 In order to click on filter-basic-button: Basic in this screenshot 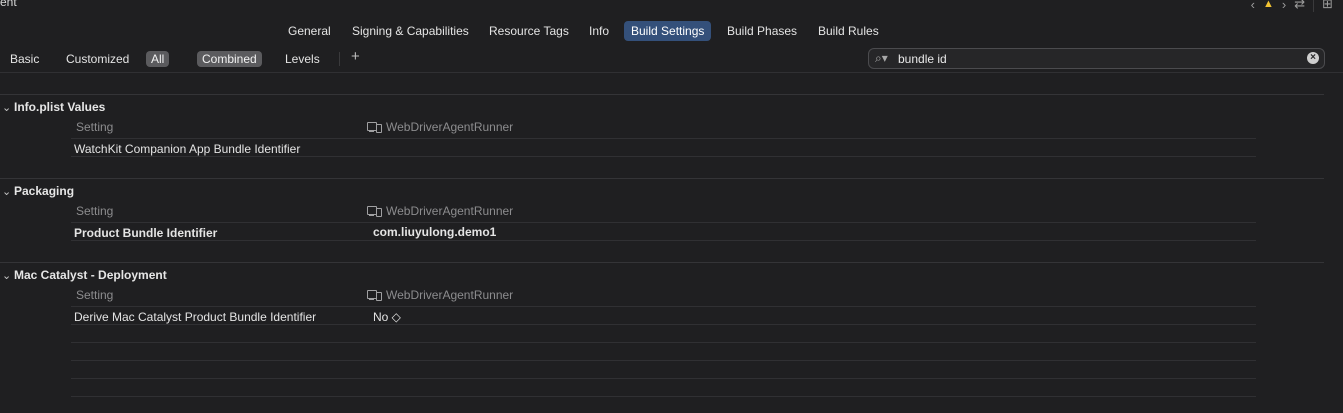, I will do `click(24, 59)`.